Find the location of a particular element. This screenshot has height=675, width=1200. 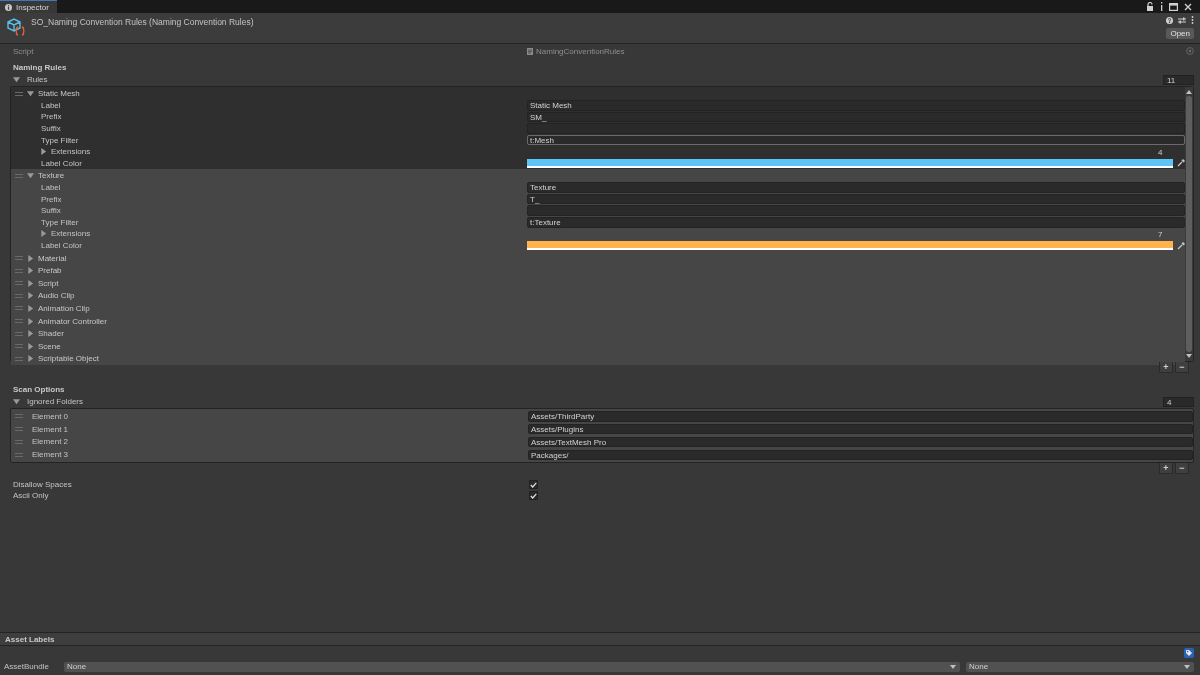

list-size-field: 7 is located at coordinates (1169, 233).